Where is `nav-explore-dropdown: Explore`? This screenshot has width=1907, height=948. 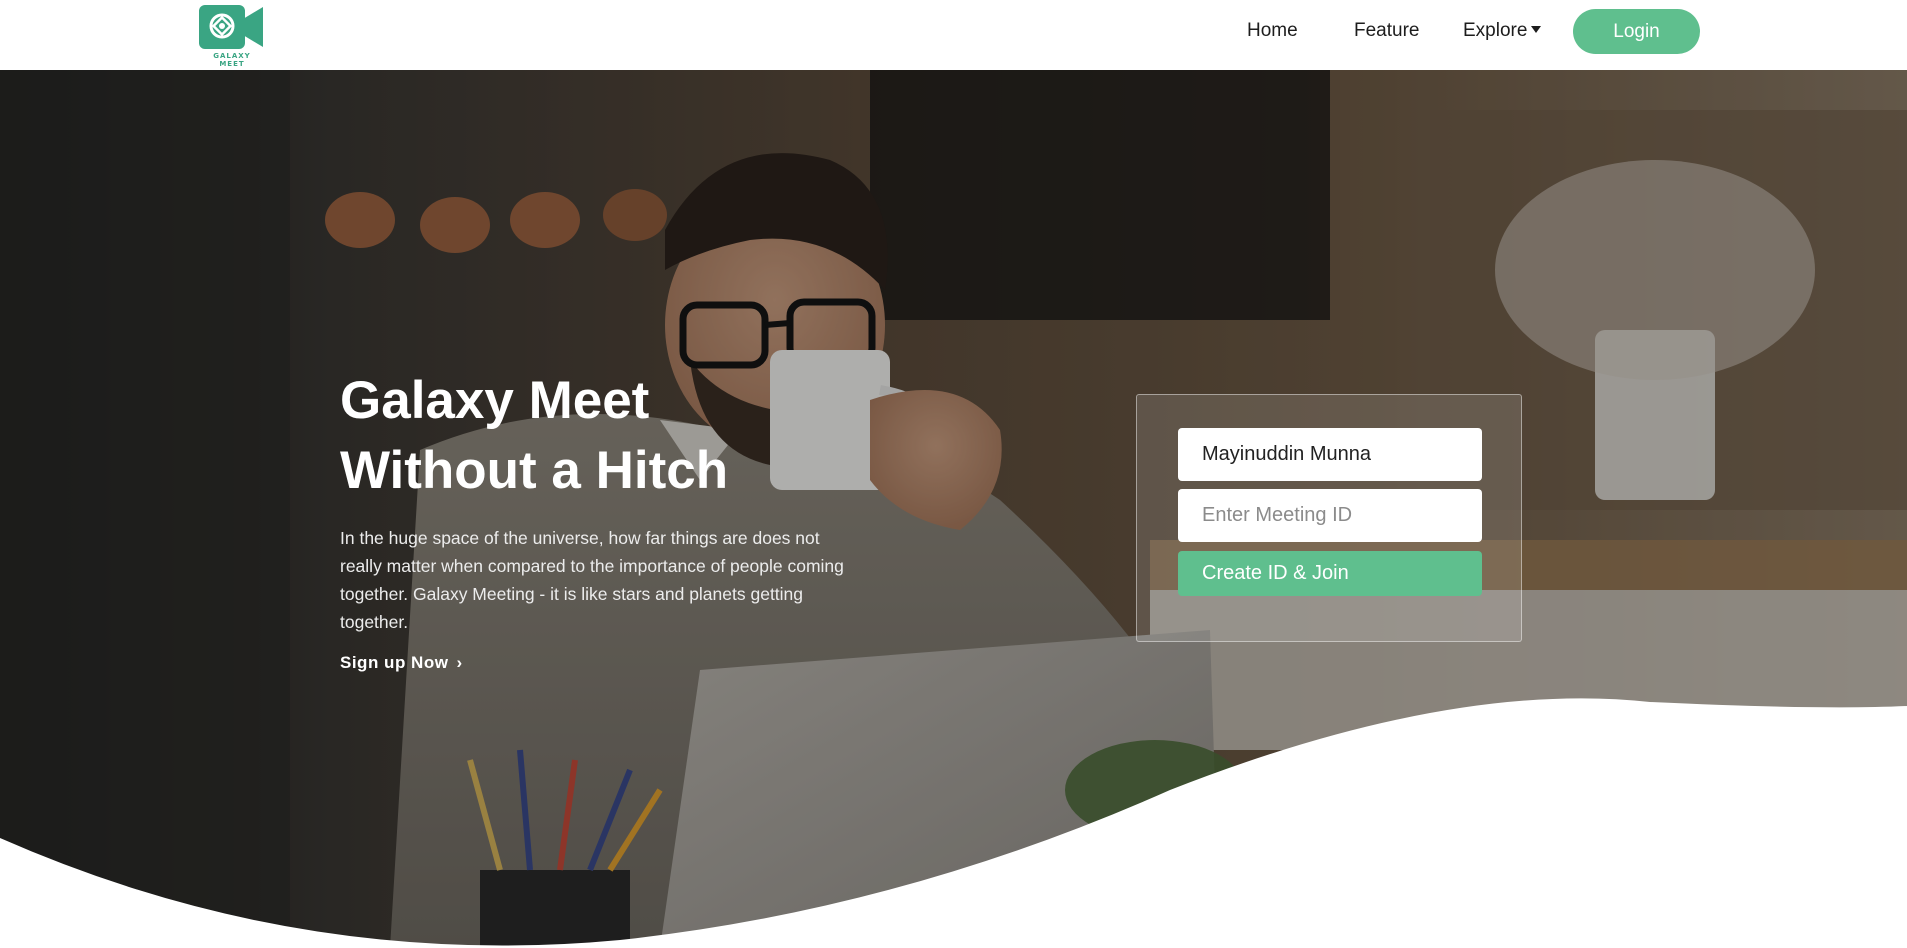
nav-explore-dropdown: Explore is located at coordinates (1502, 31).